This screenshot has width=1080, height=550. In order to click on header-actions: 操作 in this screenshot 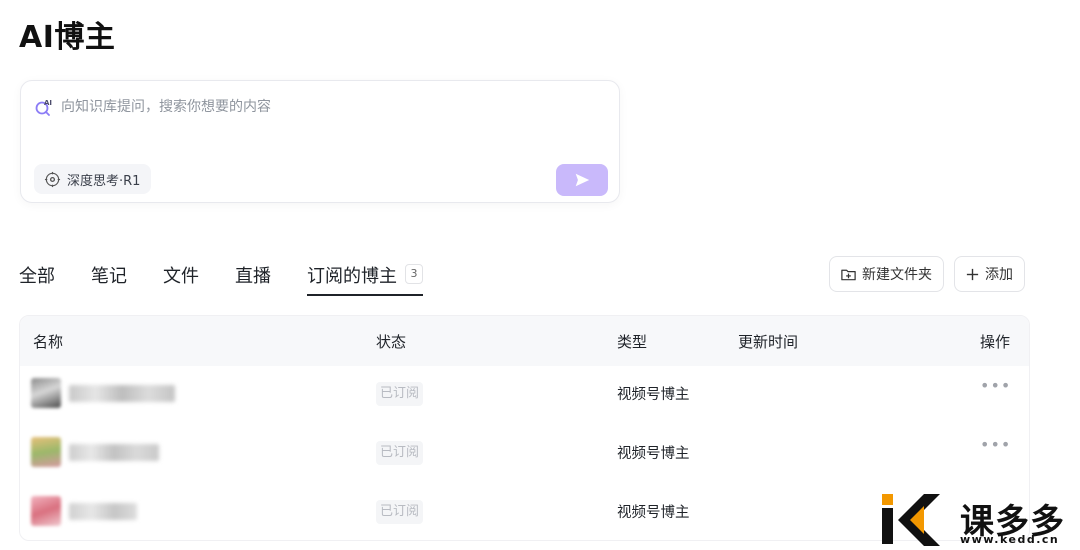, I will do `click(995, 342)`.